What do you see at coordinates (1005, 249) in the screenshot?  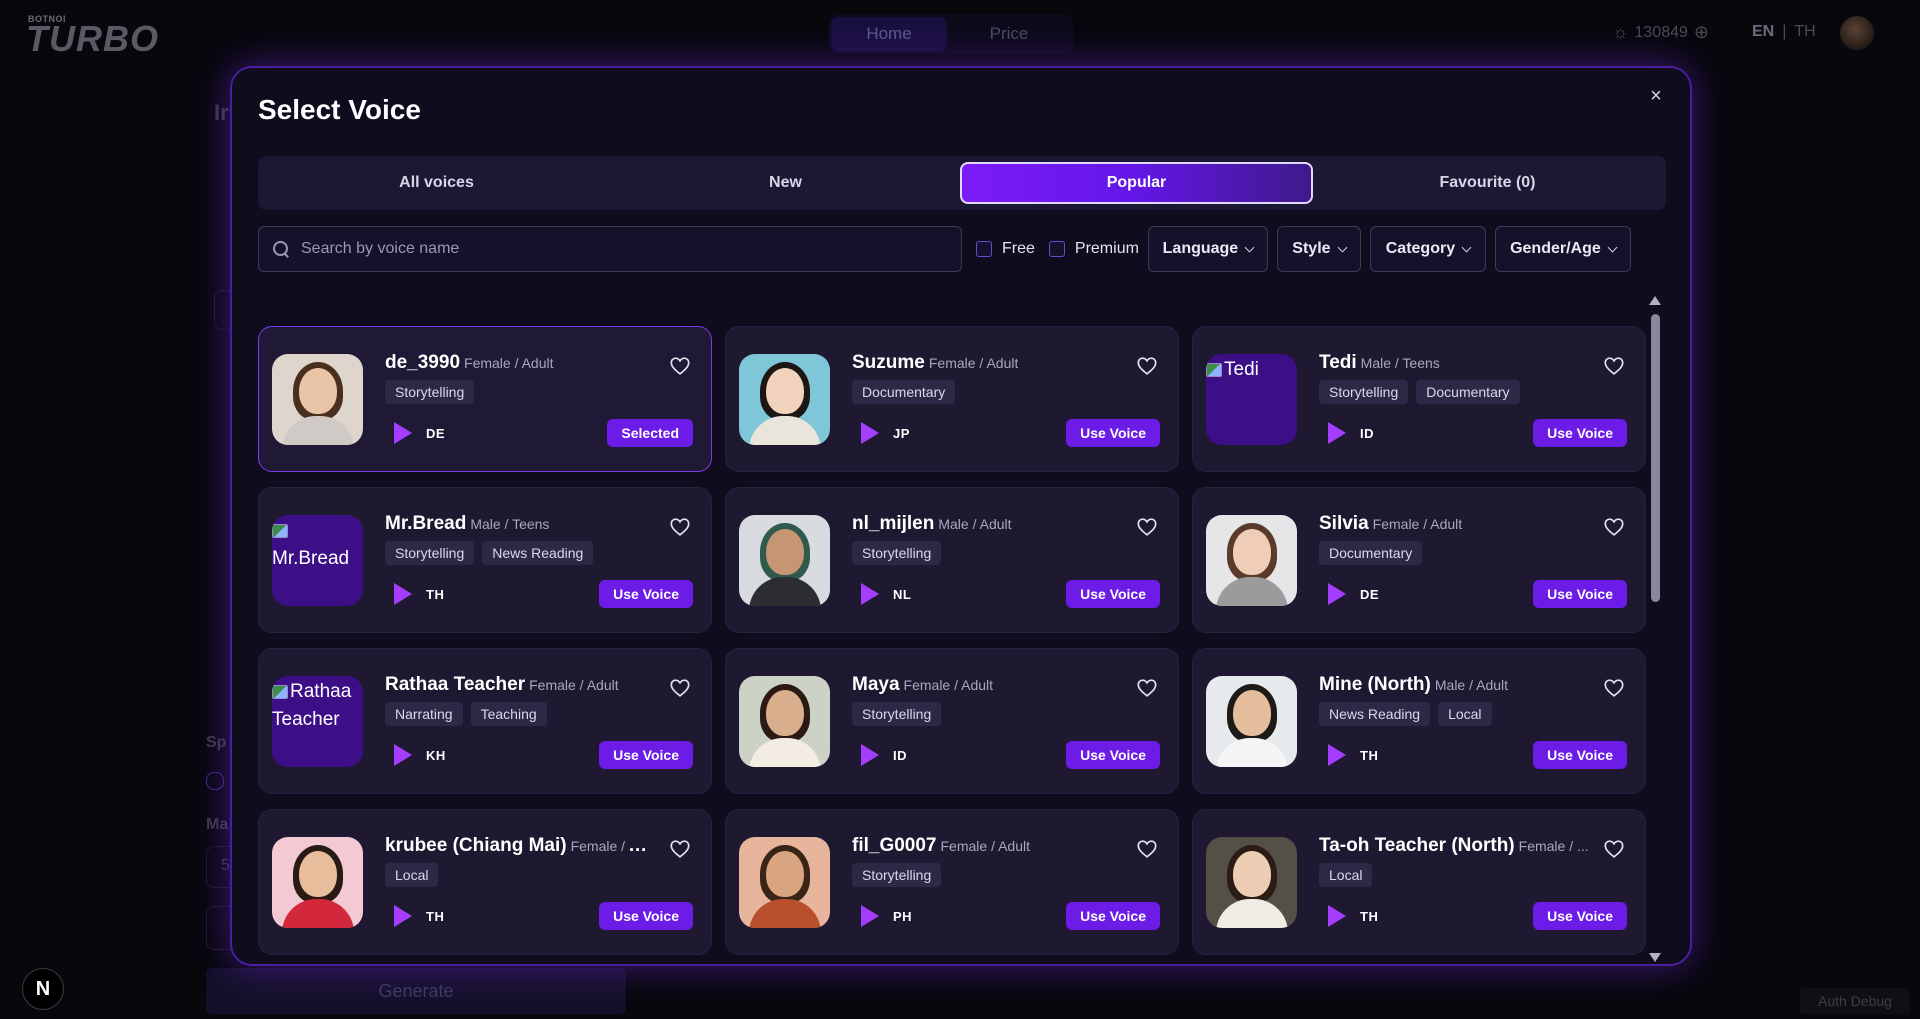 I see `free-filter: Free` at bounding box center [1005, 249].